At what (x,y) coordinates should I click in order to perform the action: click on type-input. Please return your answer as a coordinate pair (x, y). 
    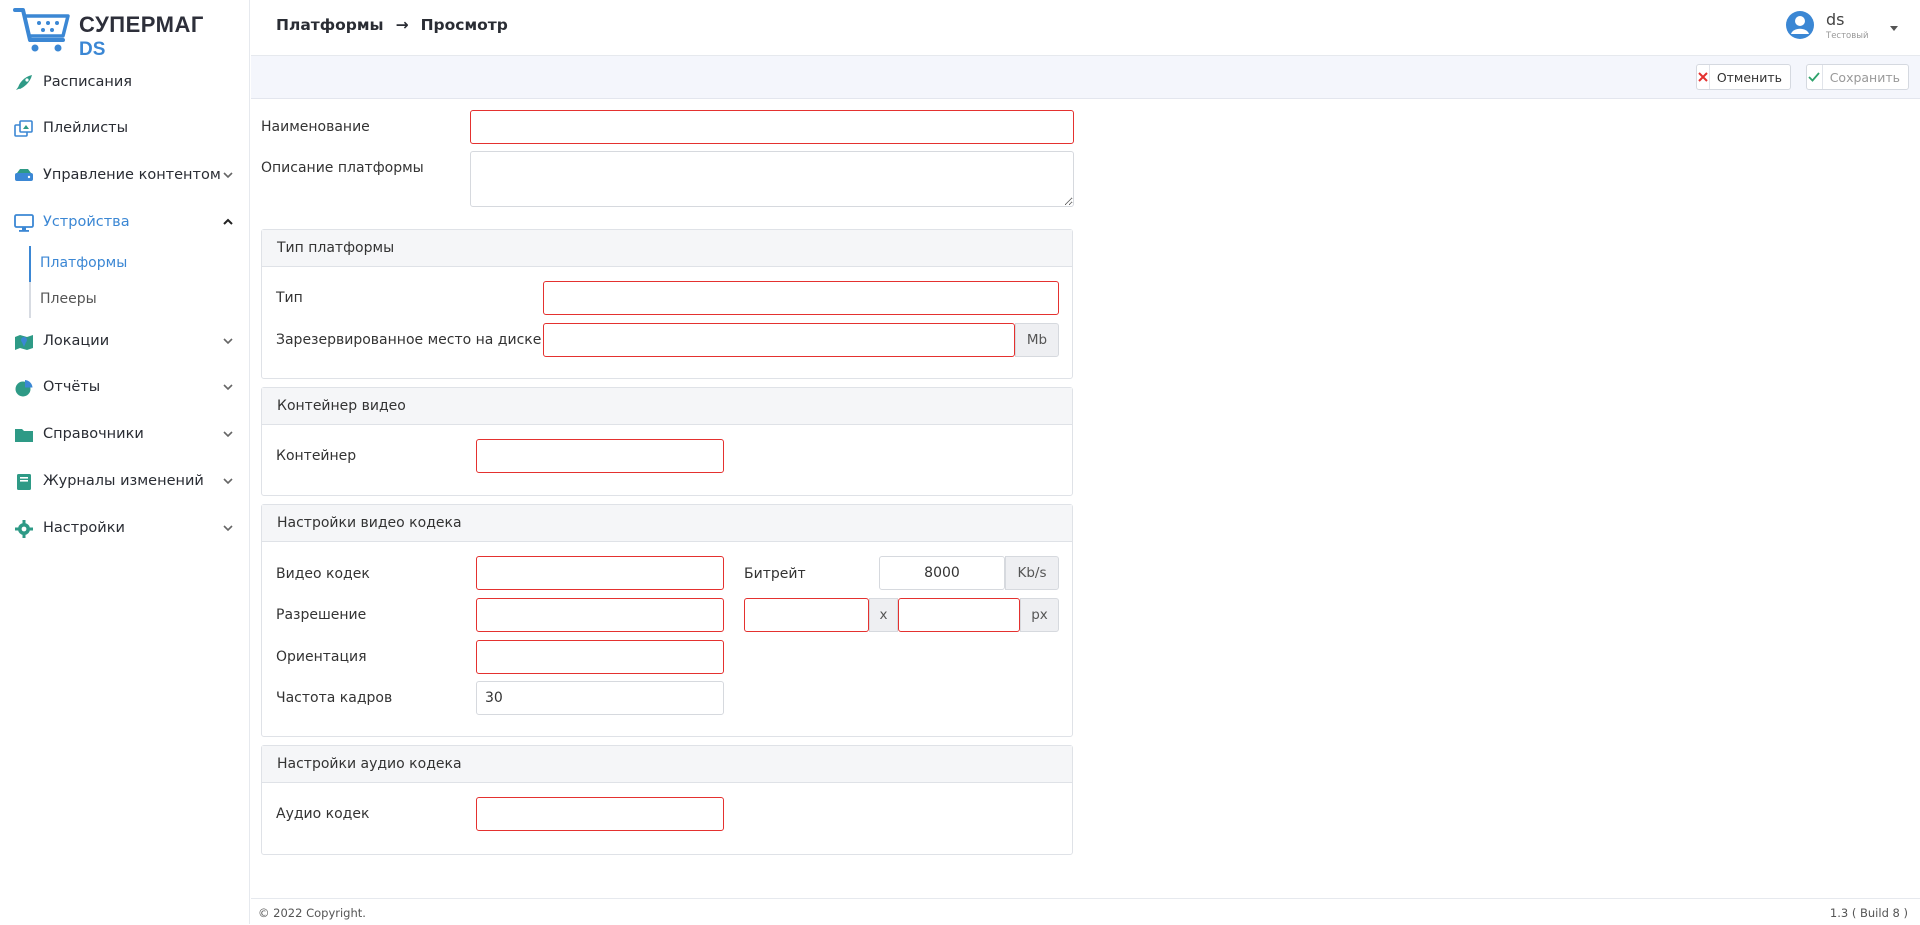
    Looking at the image, I should click on (801, 298).